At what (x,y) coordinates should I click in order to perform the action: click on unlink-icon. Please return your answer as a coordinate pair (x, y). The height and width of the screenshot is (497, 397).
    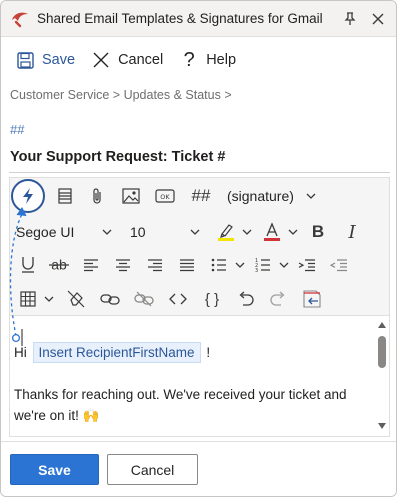
    Looking at the image, I should click on (144, 299).